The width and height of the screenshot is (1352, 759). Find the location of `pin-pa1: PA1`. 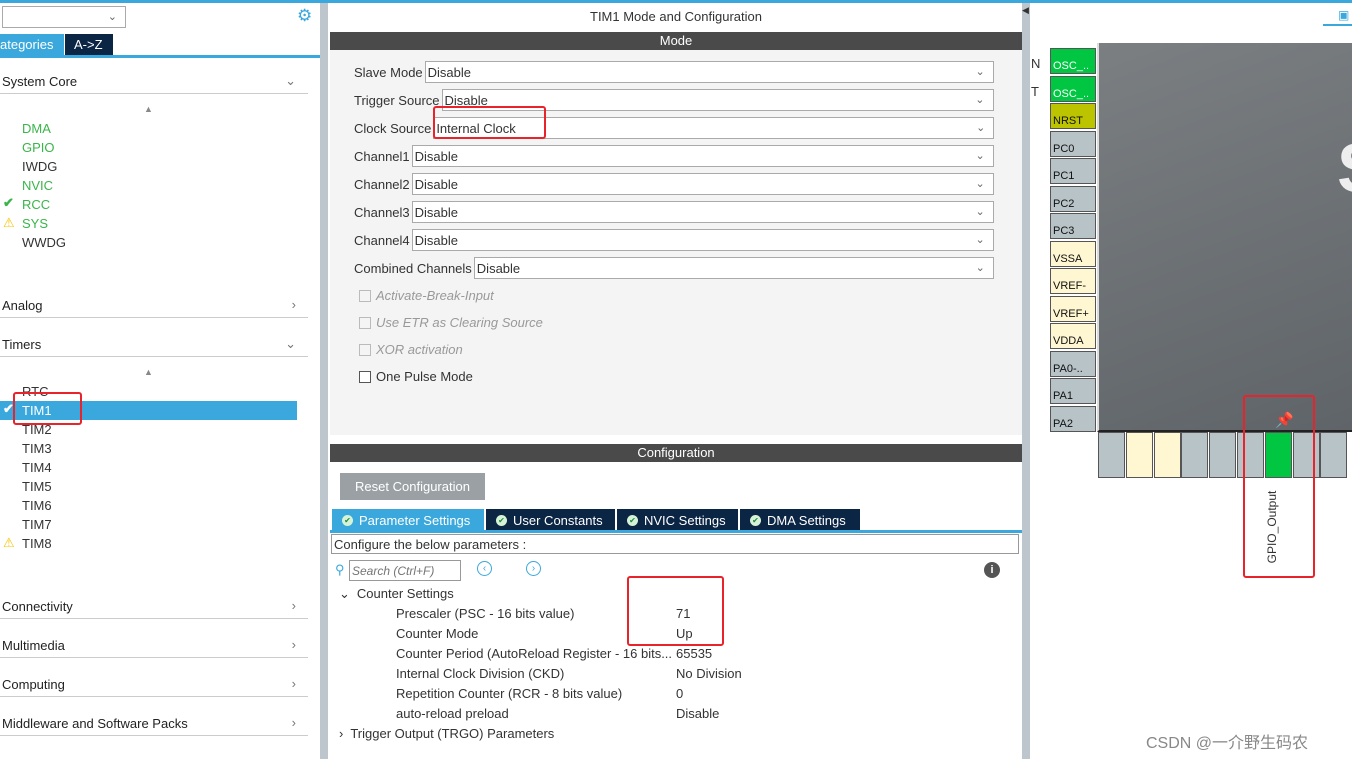

pin-pa1: PA1 is located at coordinates (1073, 391).